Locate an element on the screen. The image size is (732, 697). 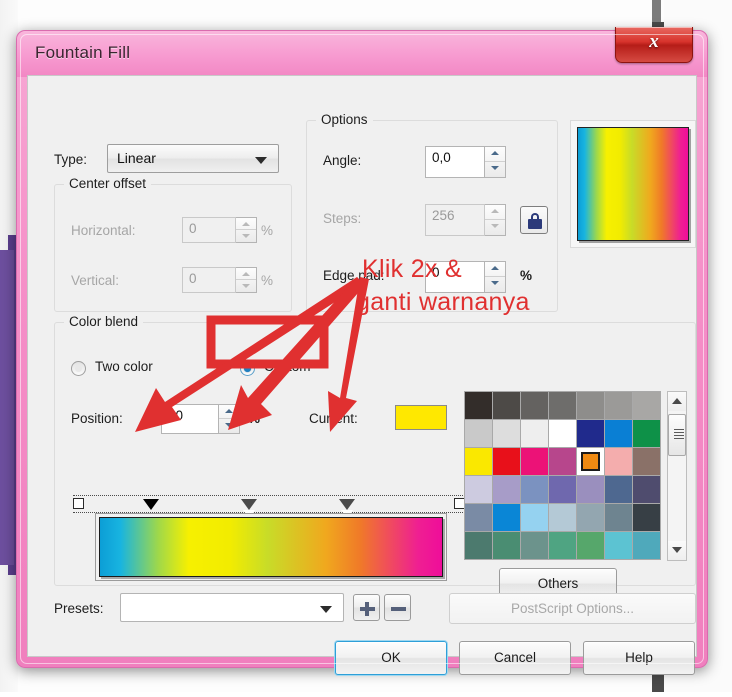
palette-swatch-selected is located at coordinates (590, 461).